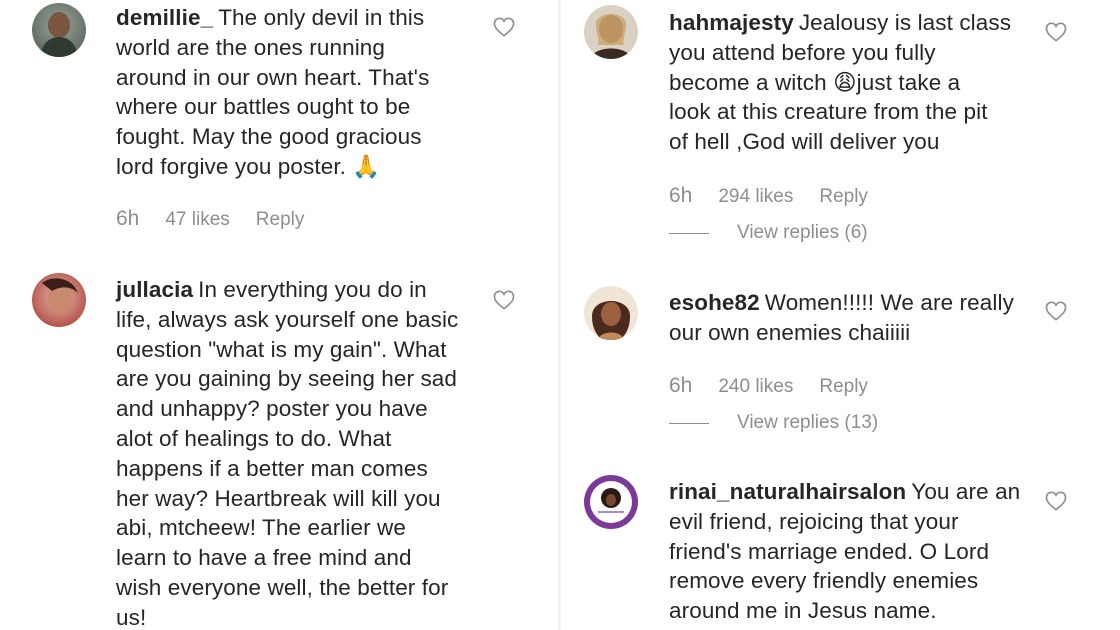 This screenshot has width=1120, height=630. What do you see at coordinates (287, 379) in the screenshot?
I see `comment-text-line: are you gaining by seeing her sad` at bounding box center [287, 379].